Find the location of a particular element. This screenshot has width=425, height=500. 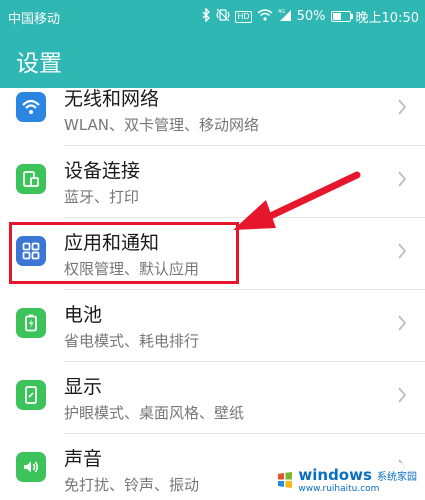

watermark-main-text: windows is located at coordinates (335, 475).